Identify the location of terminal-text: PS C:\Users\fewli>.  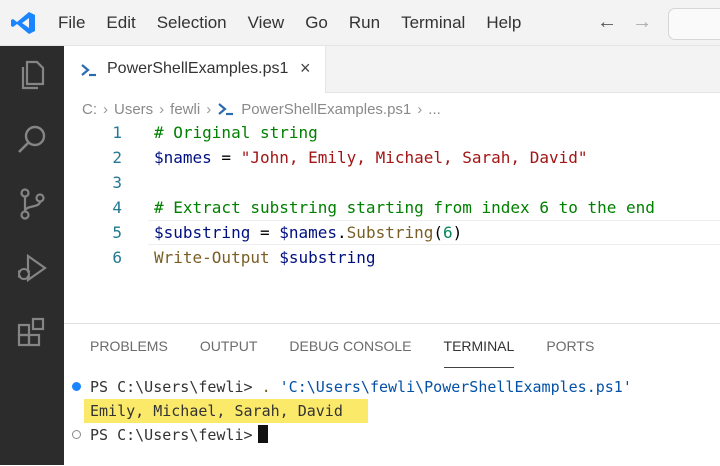
(179, 435).